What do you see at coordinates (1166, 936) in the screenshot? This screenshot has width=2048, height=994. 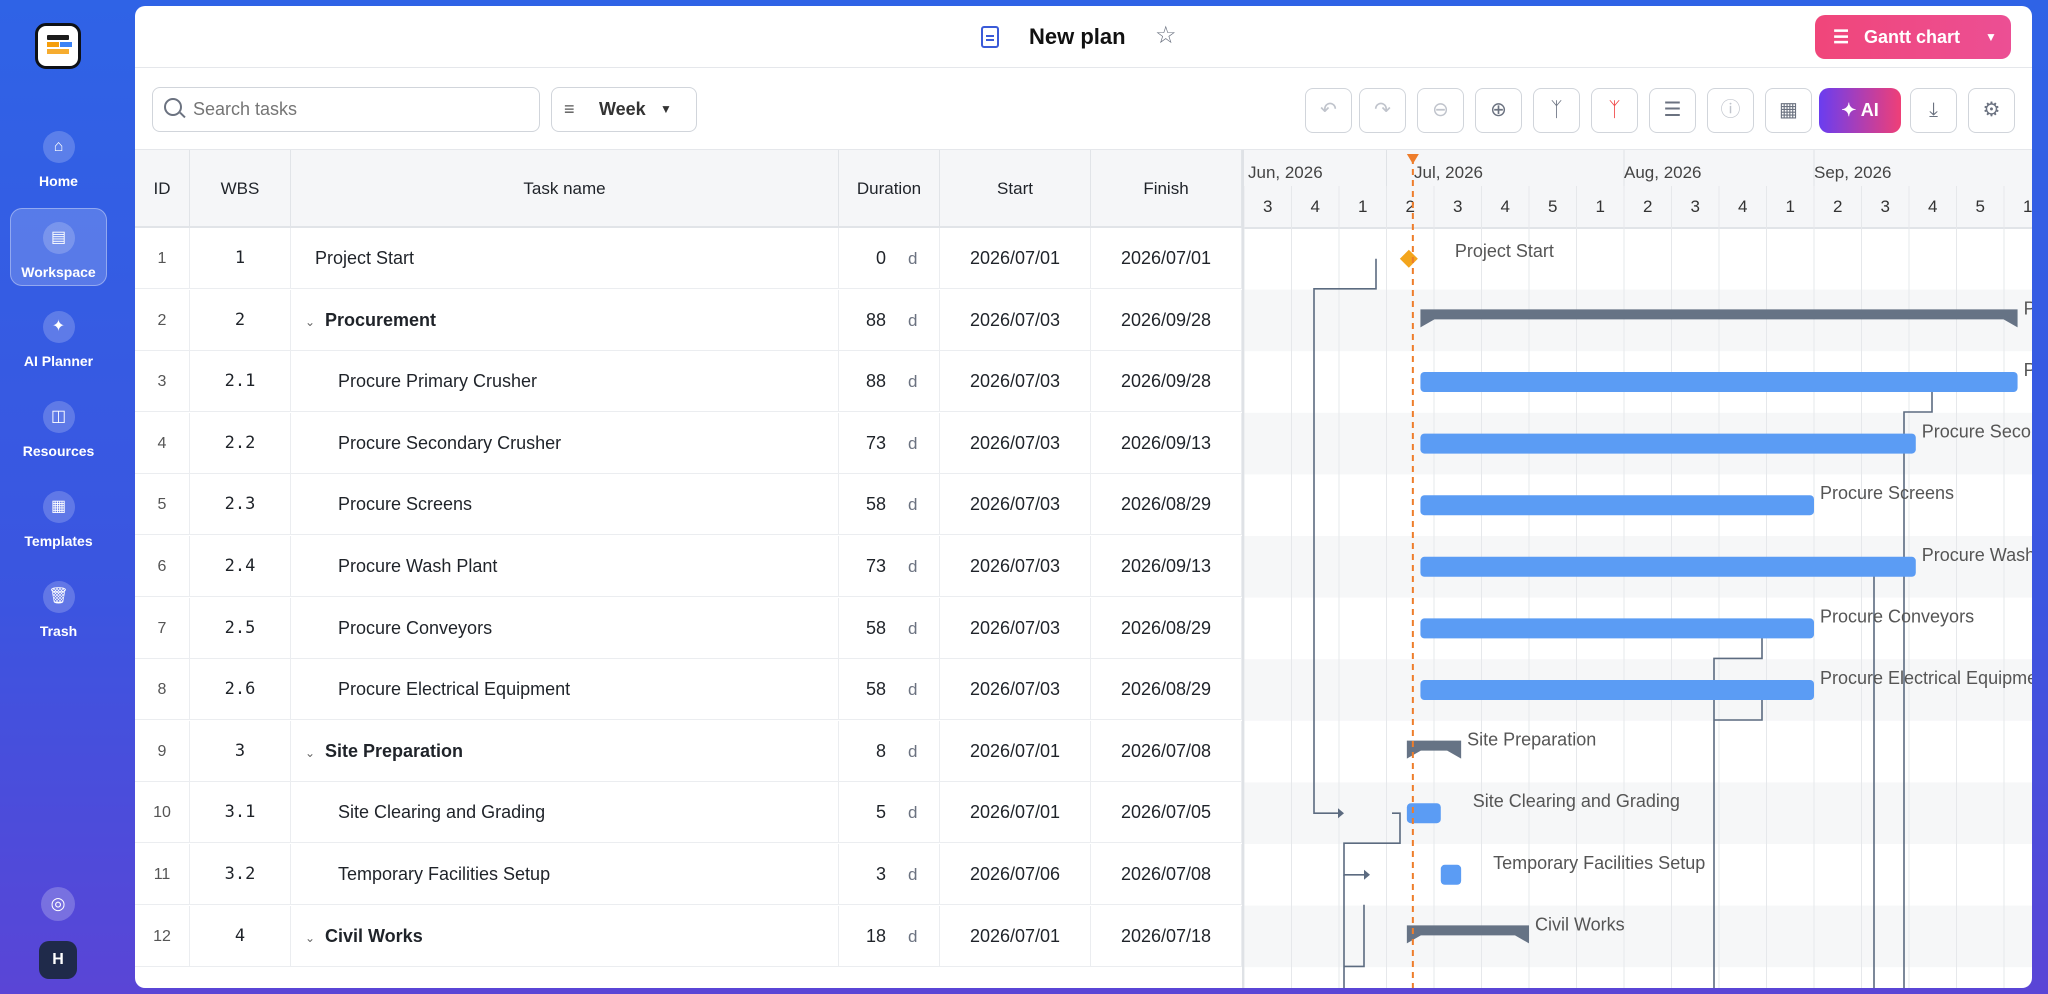 I see `task-finish: 2026/07/18` at bounding box center [1166, 936].